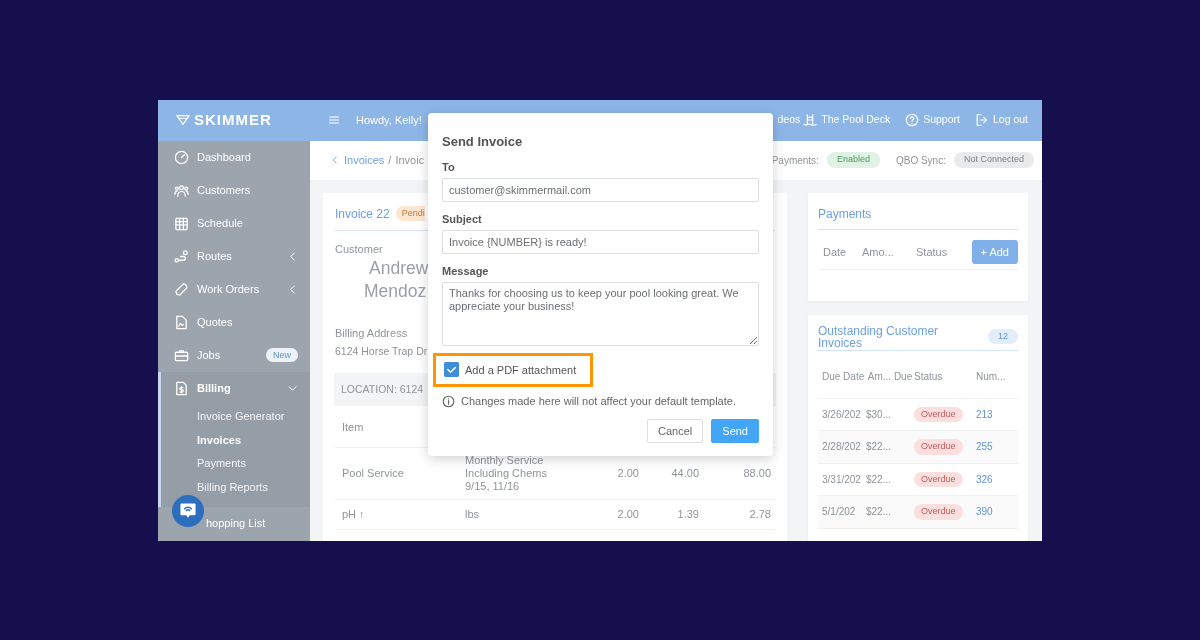  Describe the element at coordinates (181, 388) in the screenshot. I see `dollar-document-icon` at that location.